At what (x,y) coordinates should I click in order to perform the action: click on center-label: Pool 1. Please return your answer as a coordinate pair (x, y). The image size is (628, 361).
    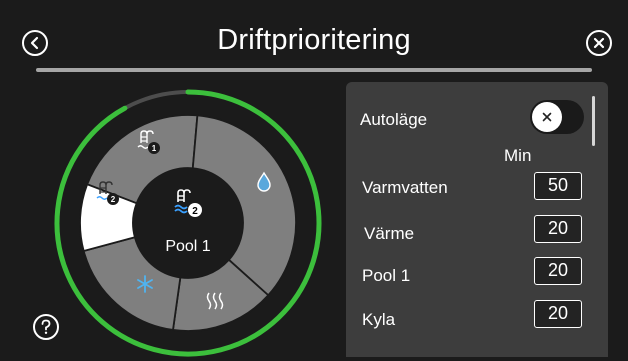
    Looking at the image, I should click on (187, 246).